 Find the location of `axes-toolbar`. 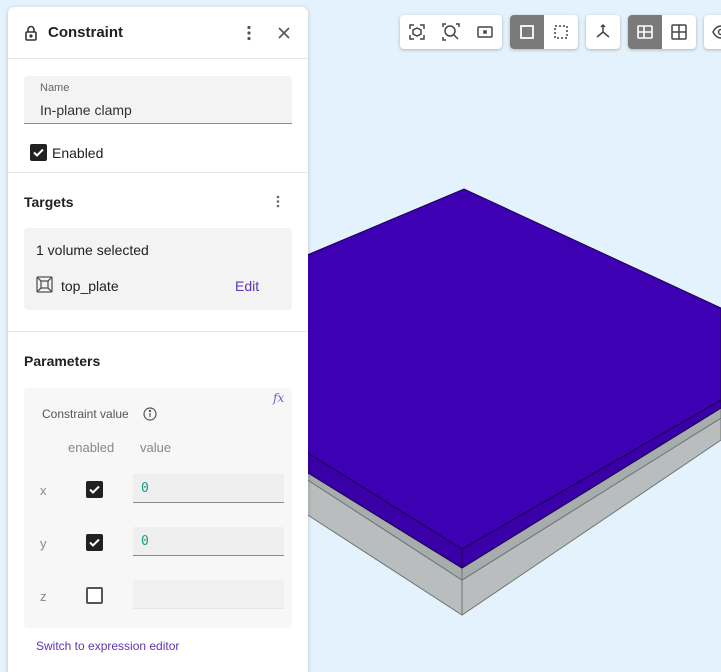

axes-toolbar is located at coordinates (603, 32).